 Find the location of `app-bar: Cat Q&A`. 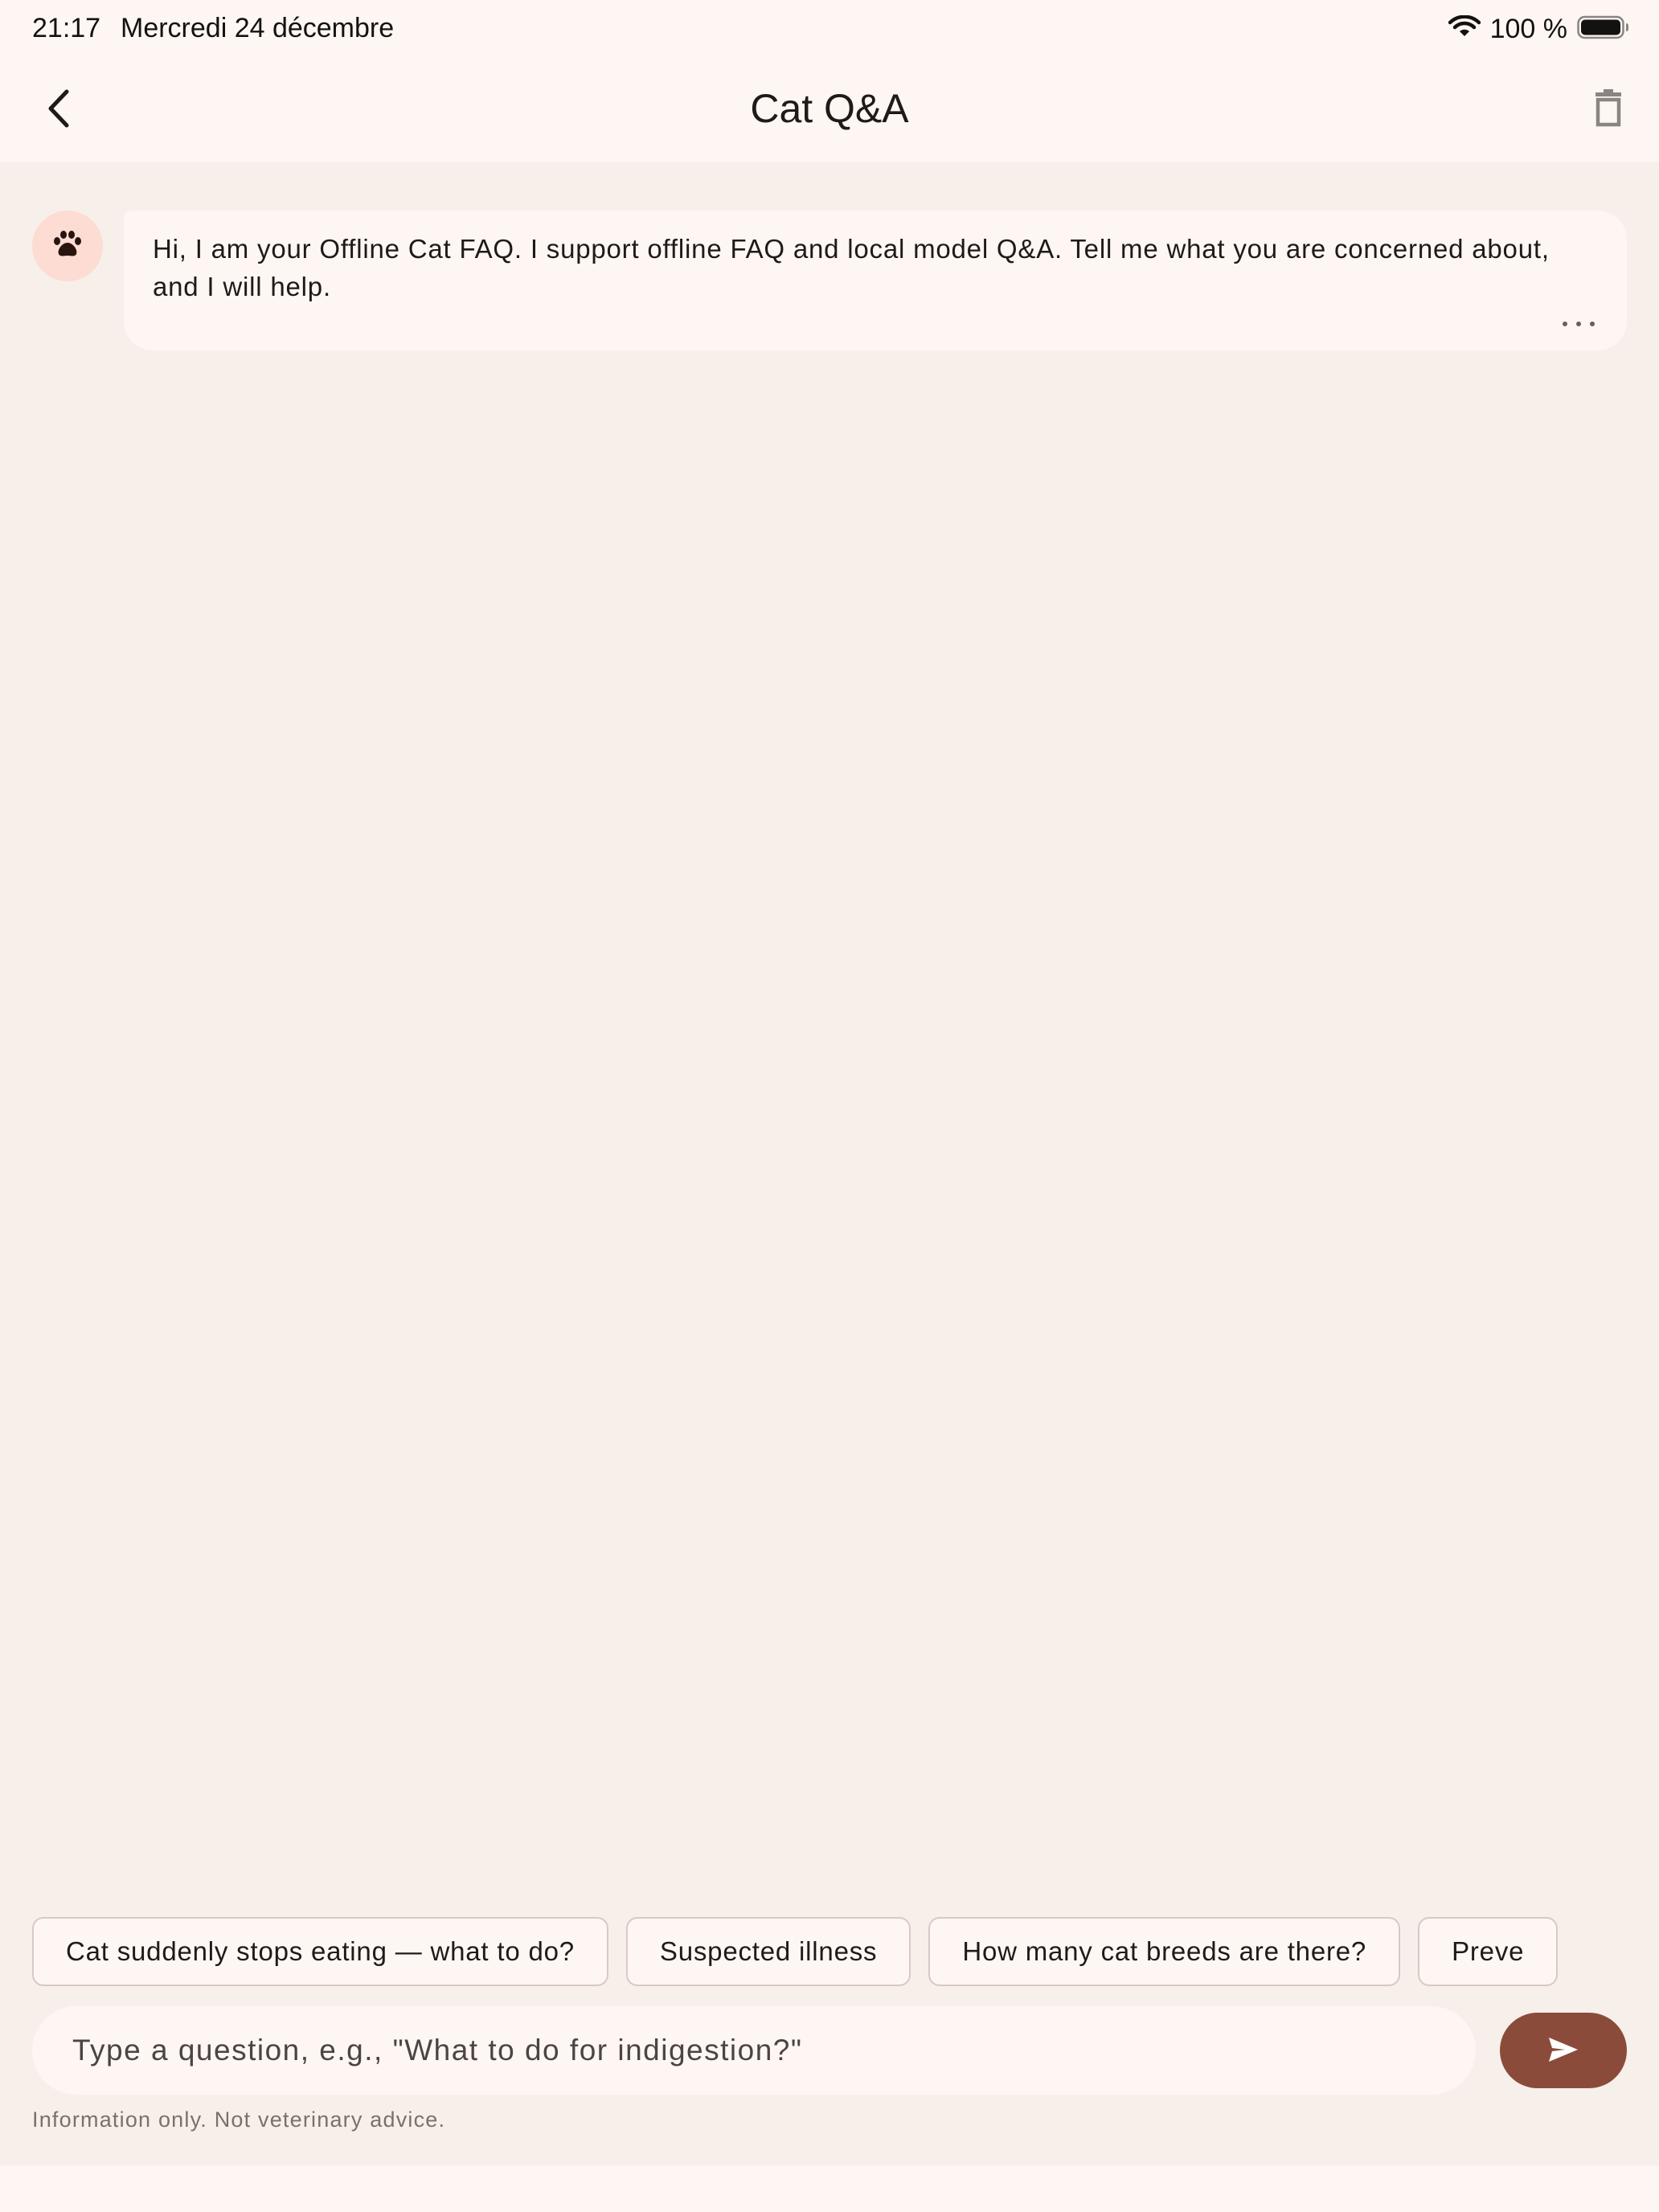

app-bar: Cat Q&A is located at coordinates (829, 110).